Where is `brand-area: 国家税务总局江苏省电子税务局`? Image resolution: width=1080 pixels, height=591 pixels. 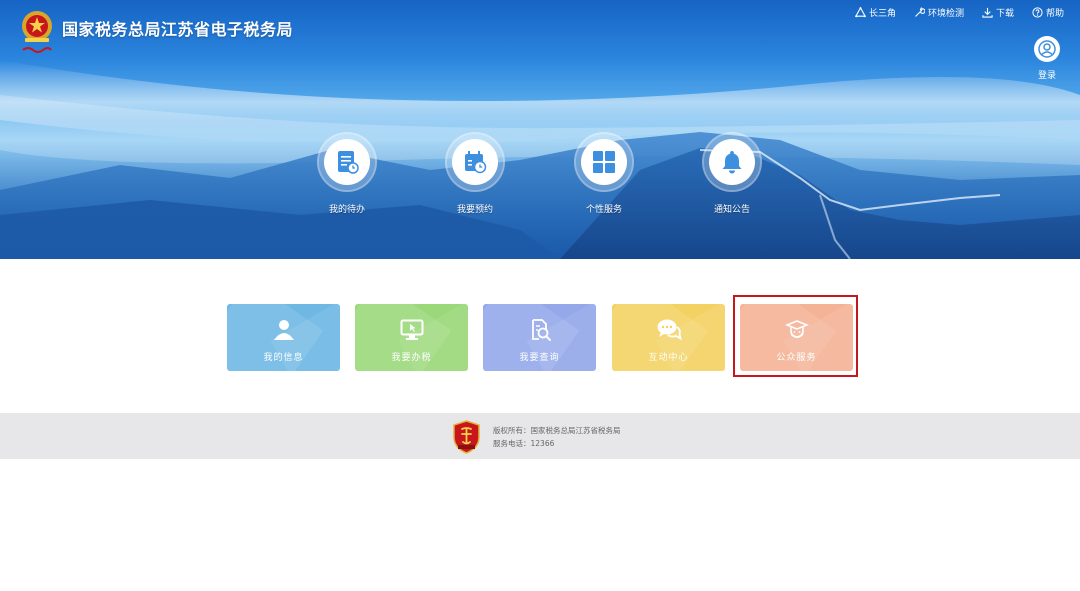 brand-area: 国家税务总局江苏省电子税务局 is located at coordinates (155, 33).